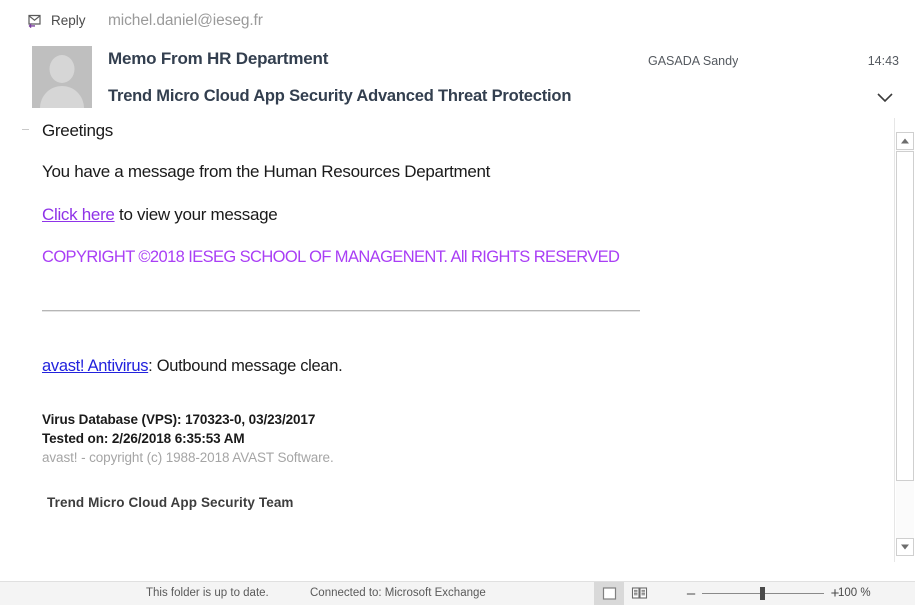  Describe the element at coordinates (905, 141) in the screenshot. I see `scroll-up-arrow-icon` at that location.